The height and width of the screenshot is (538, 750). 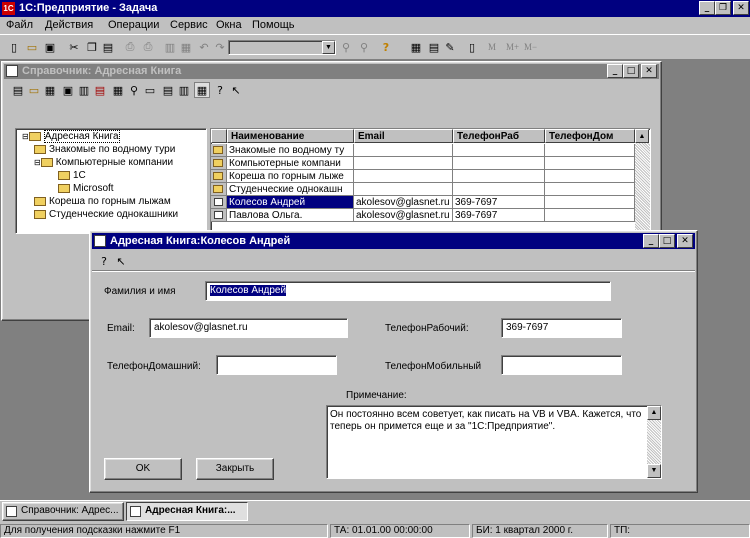 I want to click on find-icon: ▥, so click(x=170, y=47).